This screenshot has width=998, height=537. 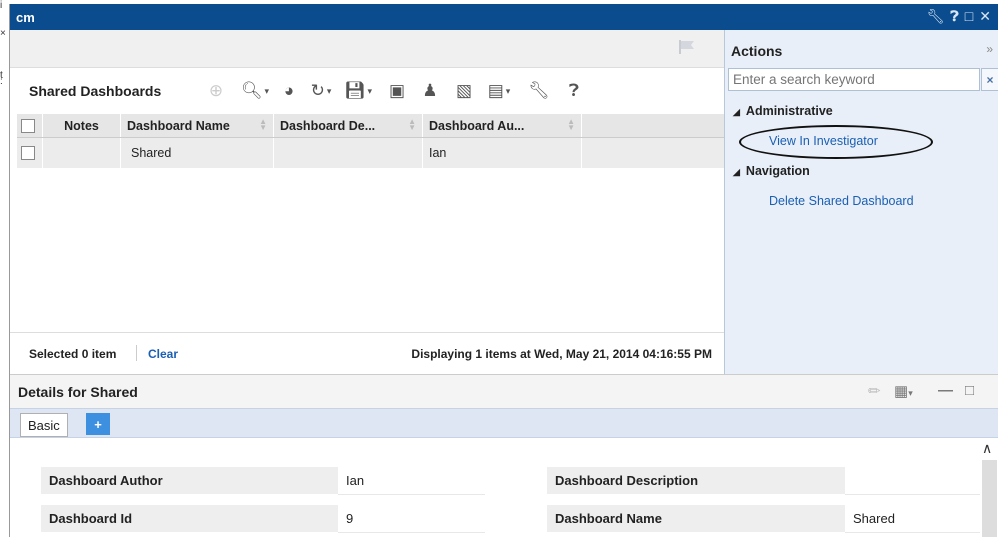 What do you see at coordinates (912, 481) in the screenshot?
I see `field-value` at bounding box center [912, 481].